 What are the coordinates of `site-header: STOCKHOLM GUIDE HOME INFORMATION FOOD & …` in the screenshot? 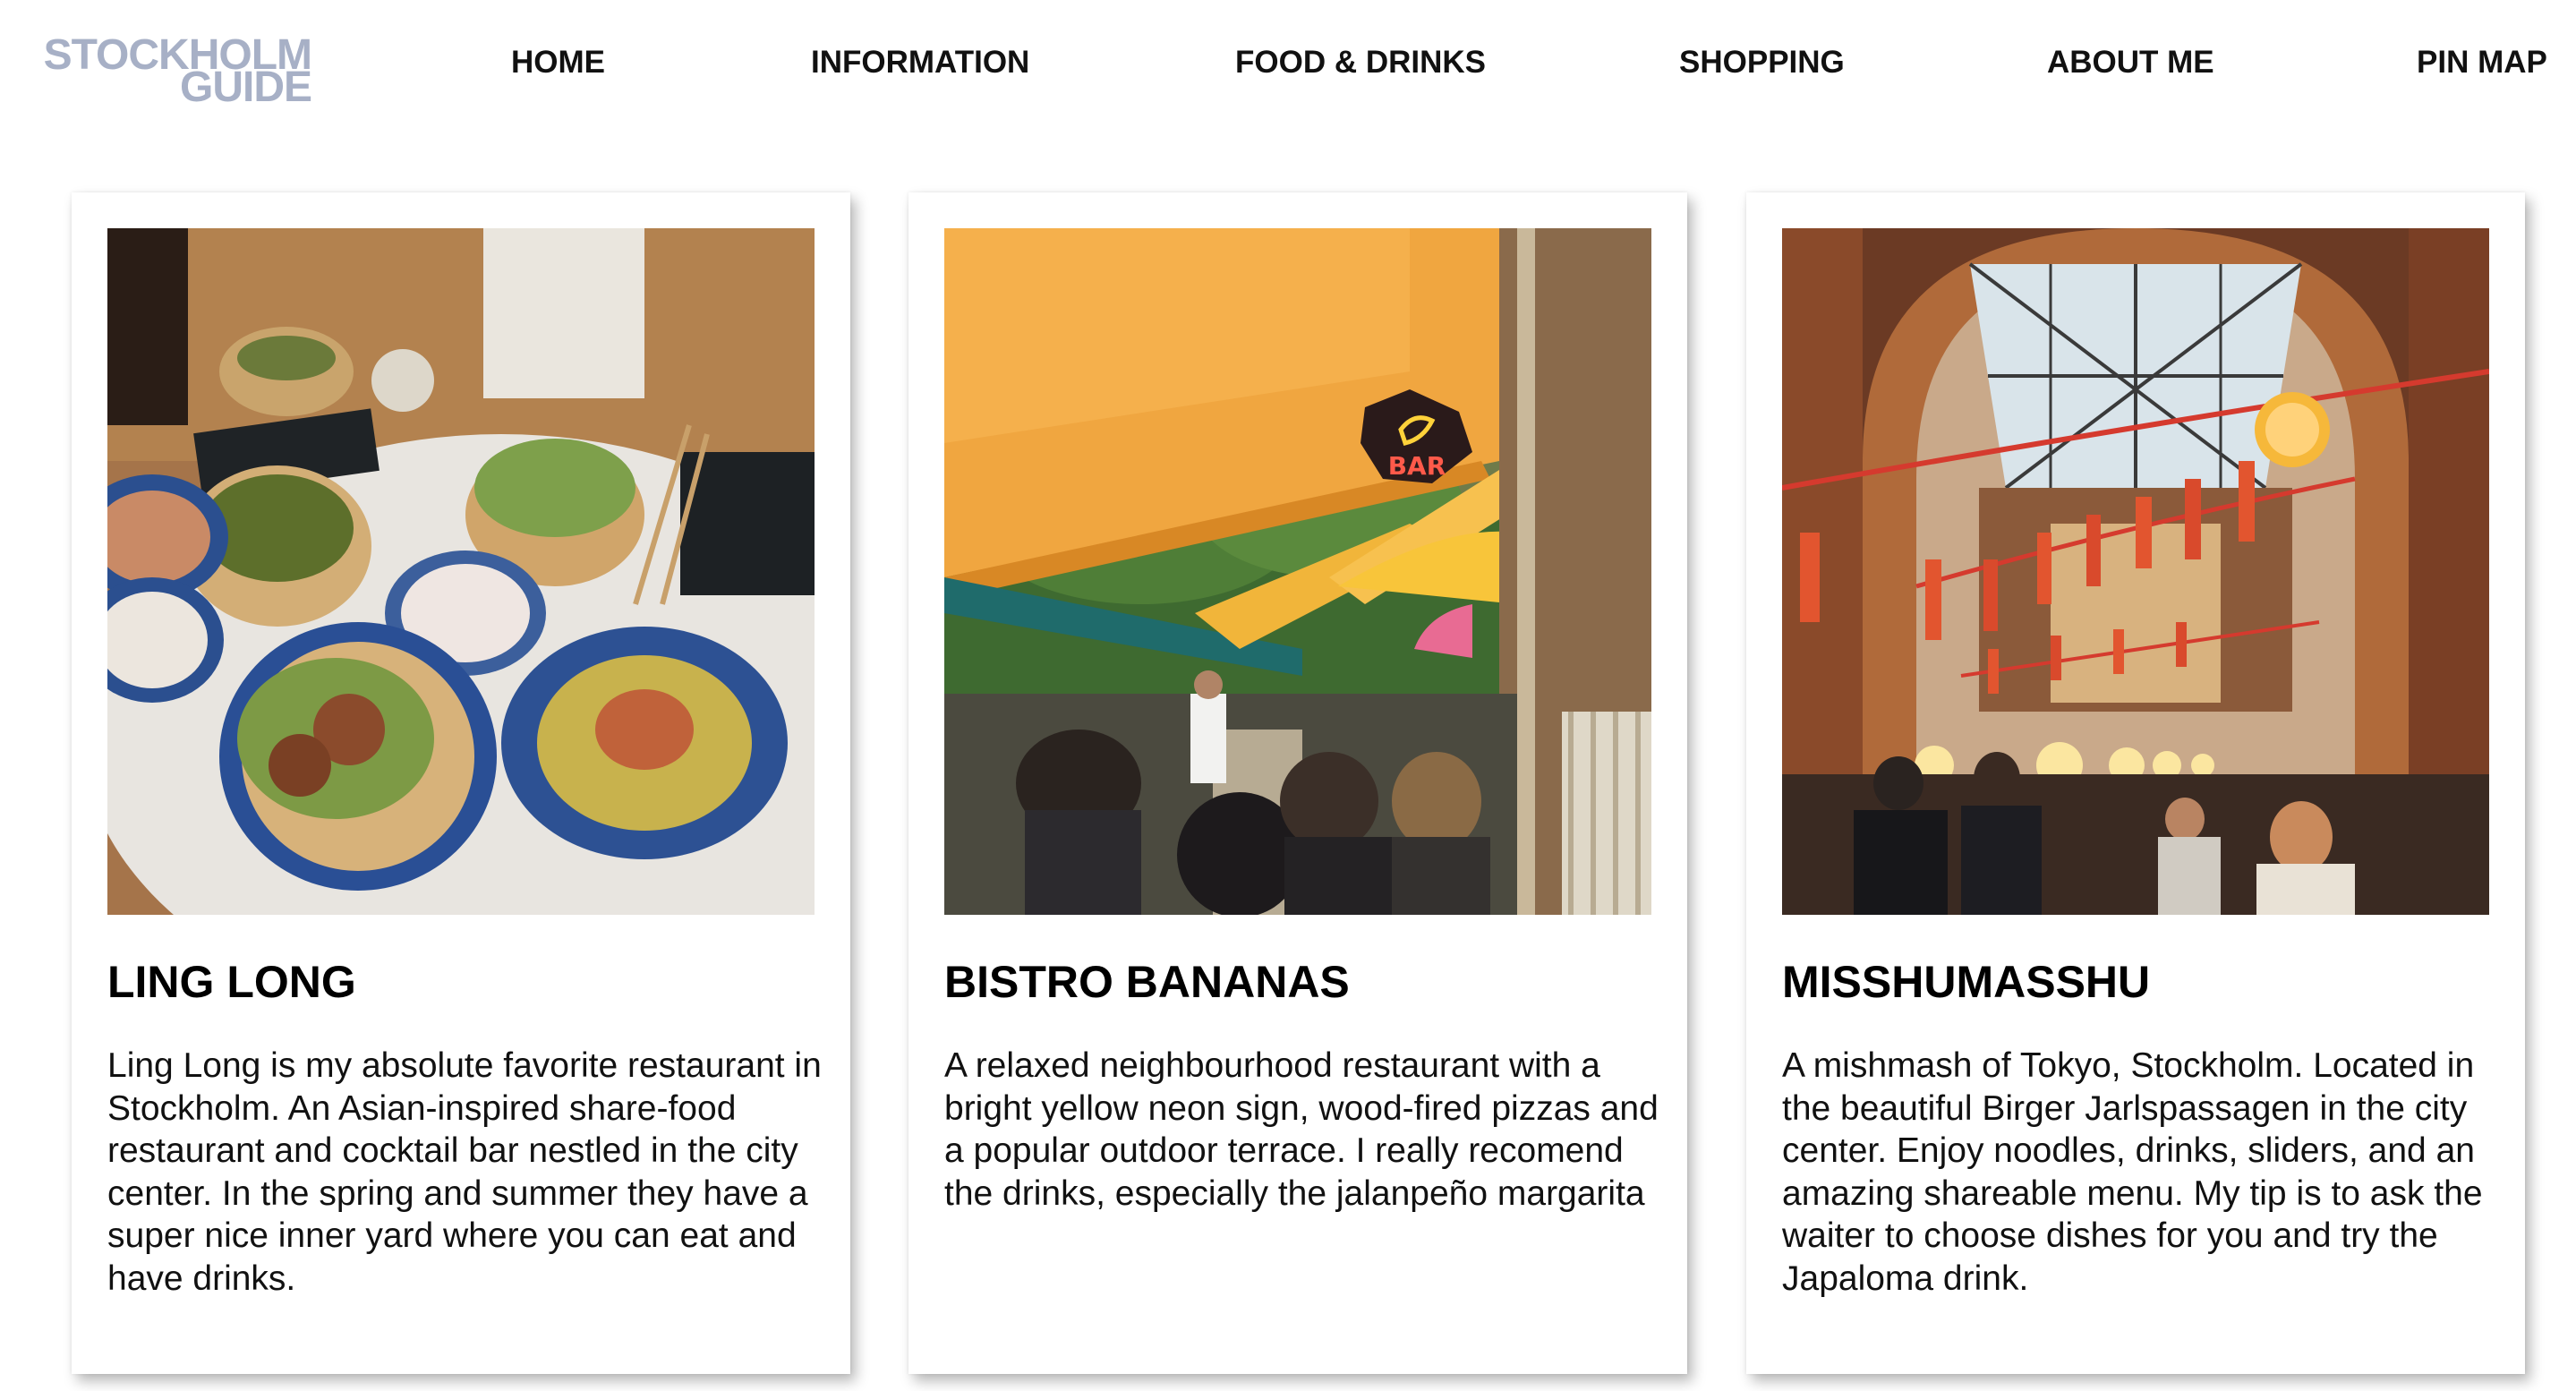 It's located at (1288, 67).